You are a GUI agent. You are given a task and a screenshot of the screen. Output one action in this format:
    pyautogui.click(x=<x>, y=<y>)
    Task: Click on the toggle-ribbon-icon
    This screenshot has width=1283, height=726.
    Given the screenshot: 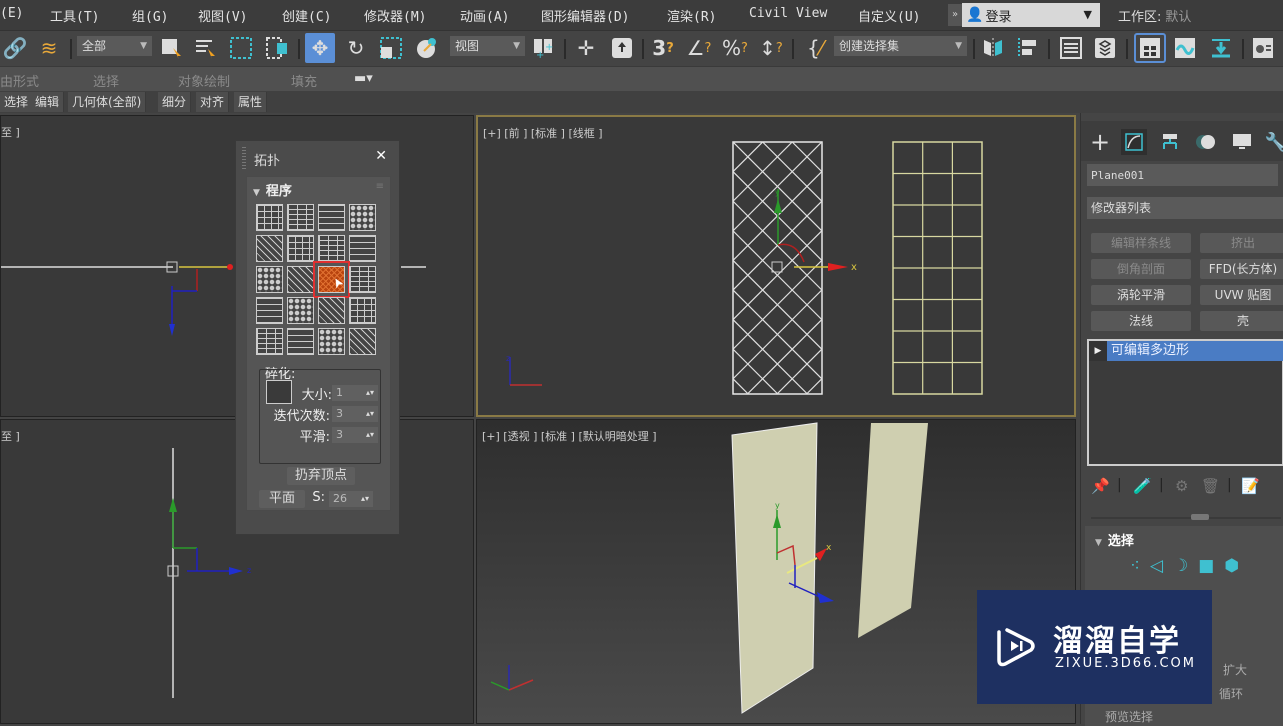 What is the action you would take?
    pyautogui.click(x=1150, y=48)
    